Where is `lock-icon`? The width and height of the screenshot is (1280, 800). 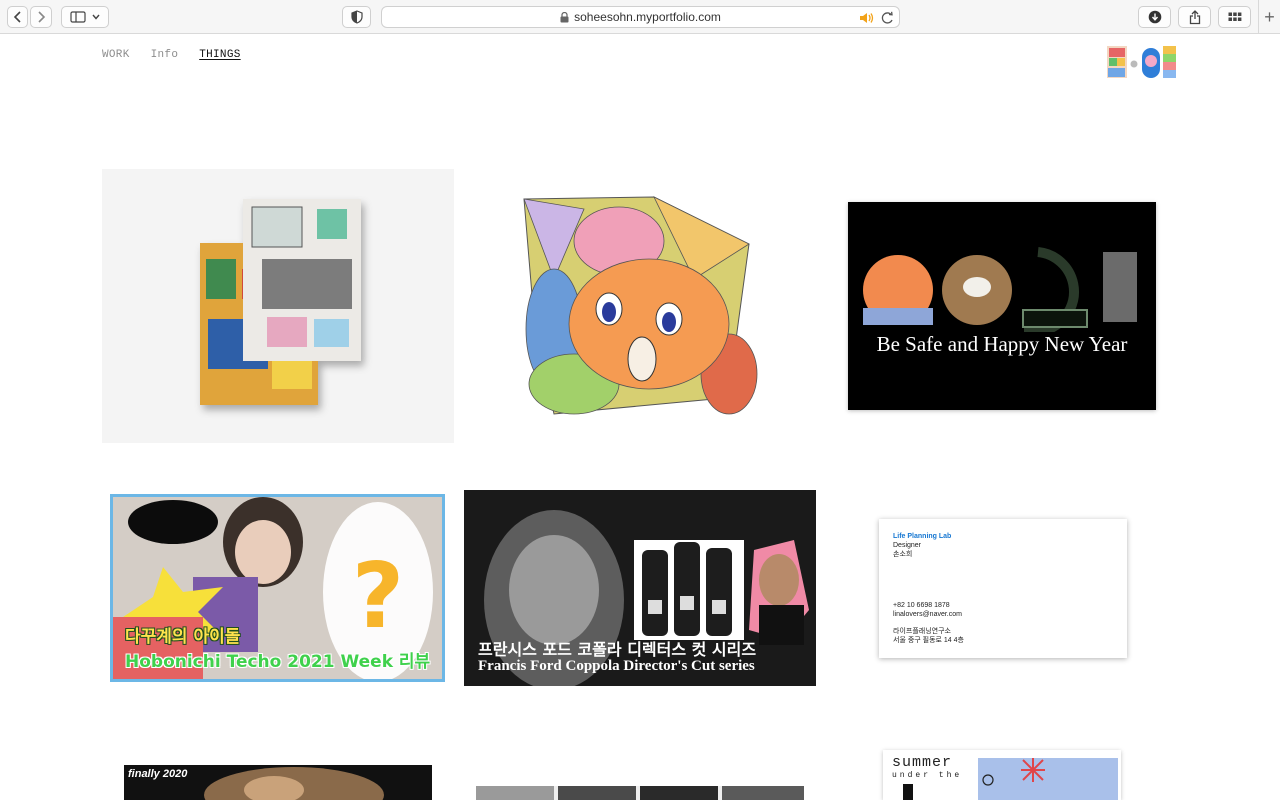
lock-icon is located at coordinates (564, 16).